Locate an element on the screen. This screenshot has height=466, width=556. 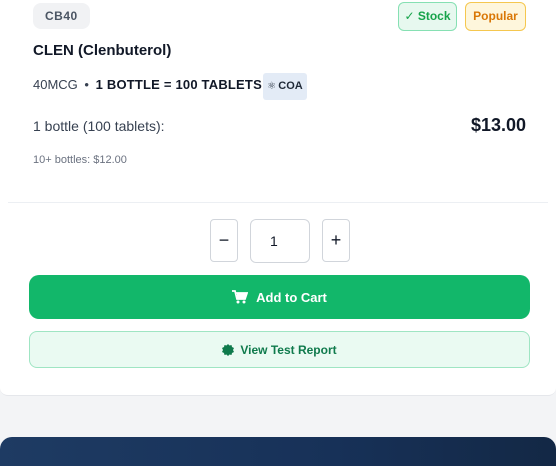
increase-quantity-button: + is located at coordinates (336, 240).